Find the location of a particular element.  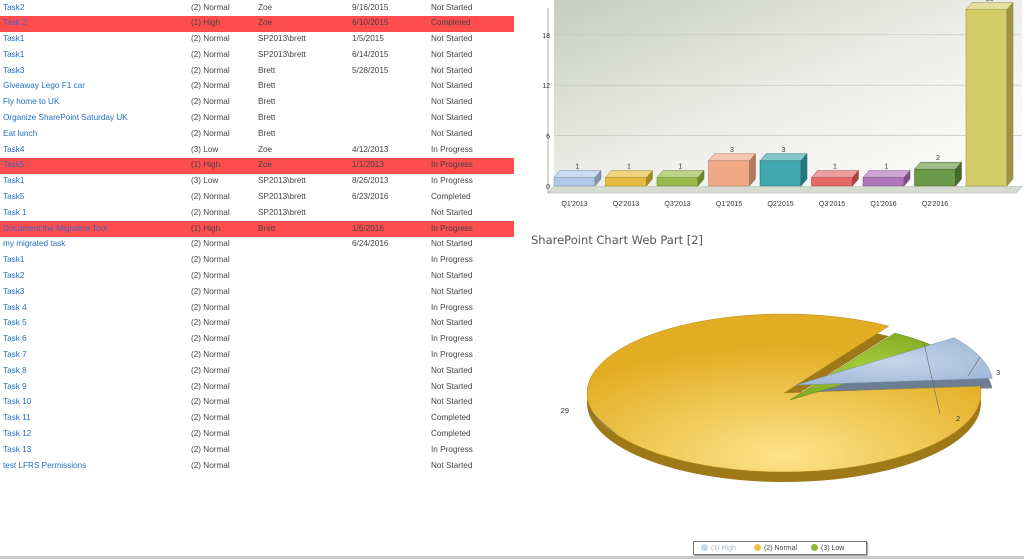

task-title-link: Task 13 is located at coordinates (17, 449).